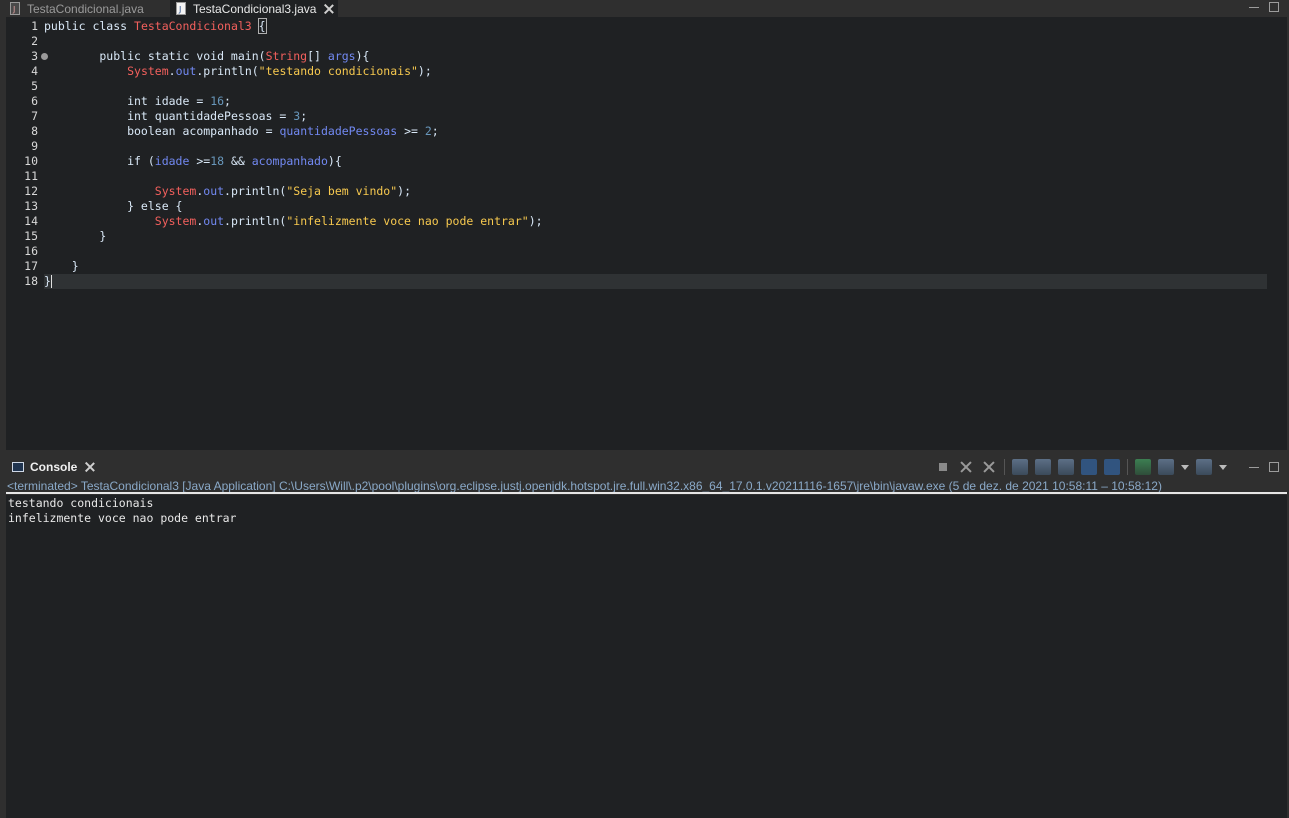 This screenshot has width=1289, height=818. I want to click on line-number: 16, so click(31, 251).